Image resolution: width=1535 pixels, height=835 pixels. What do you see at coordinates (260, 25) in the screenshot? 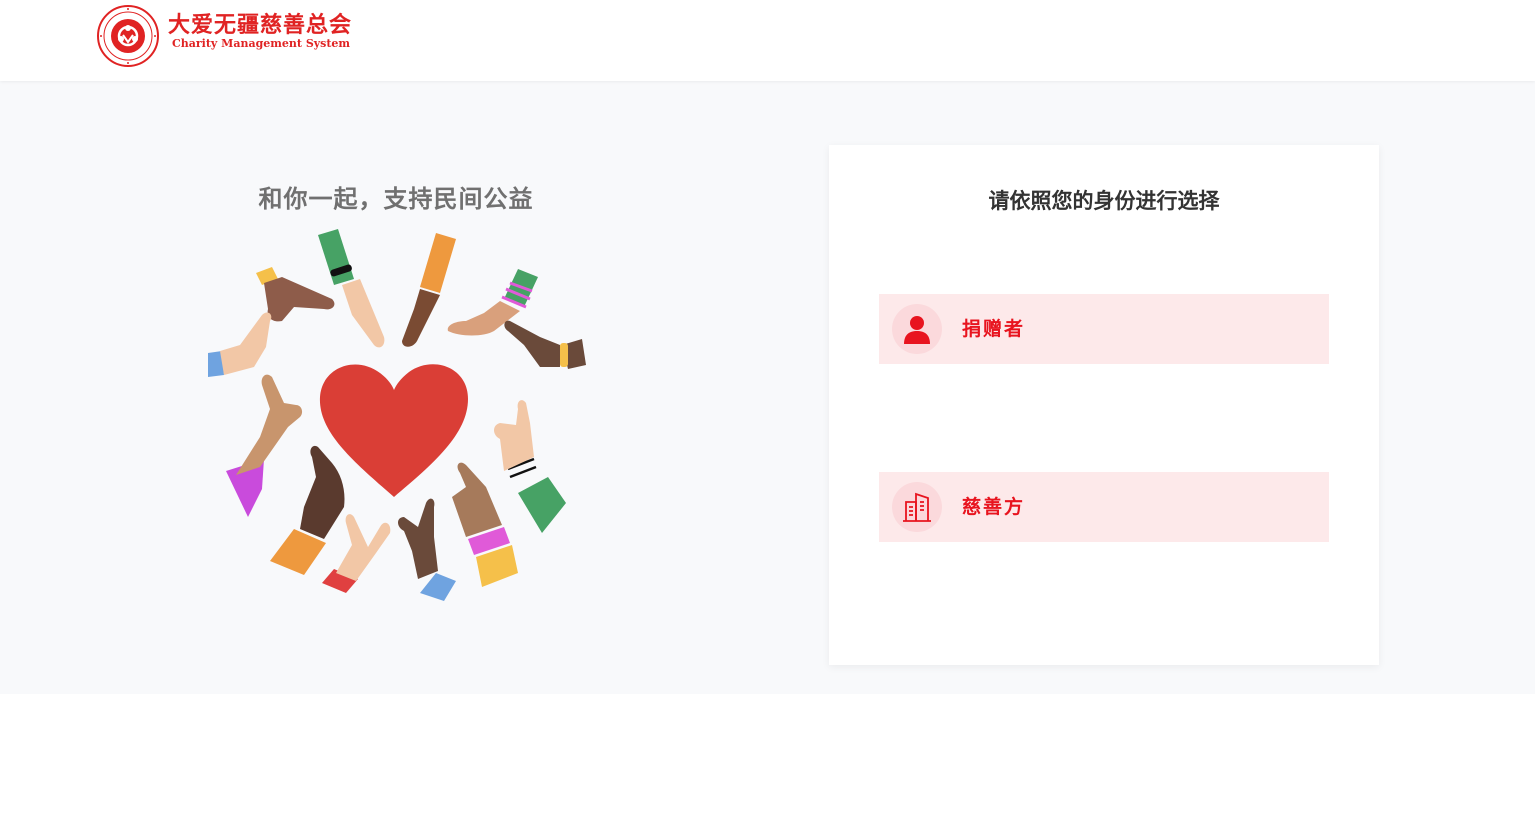
I see `org-name: 大爱无疆慈善总会` at bounding box center [260, 25].